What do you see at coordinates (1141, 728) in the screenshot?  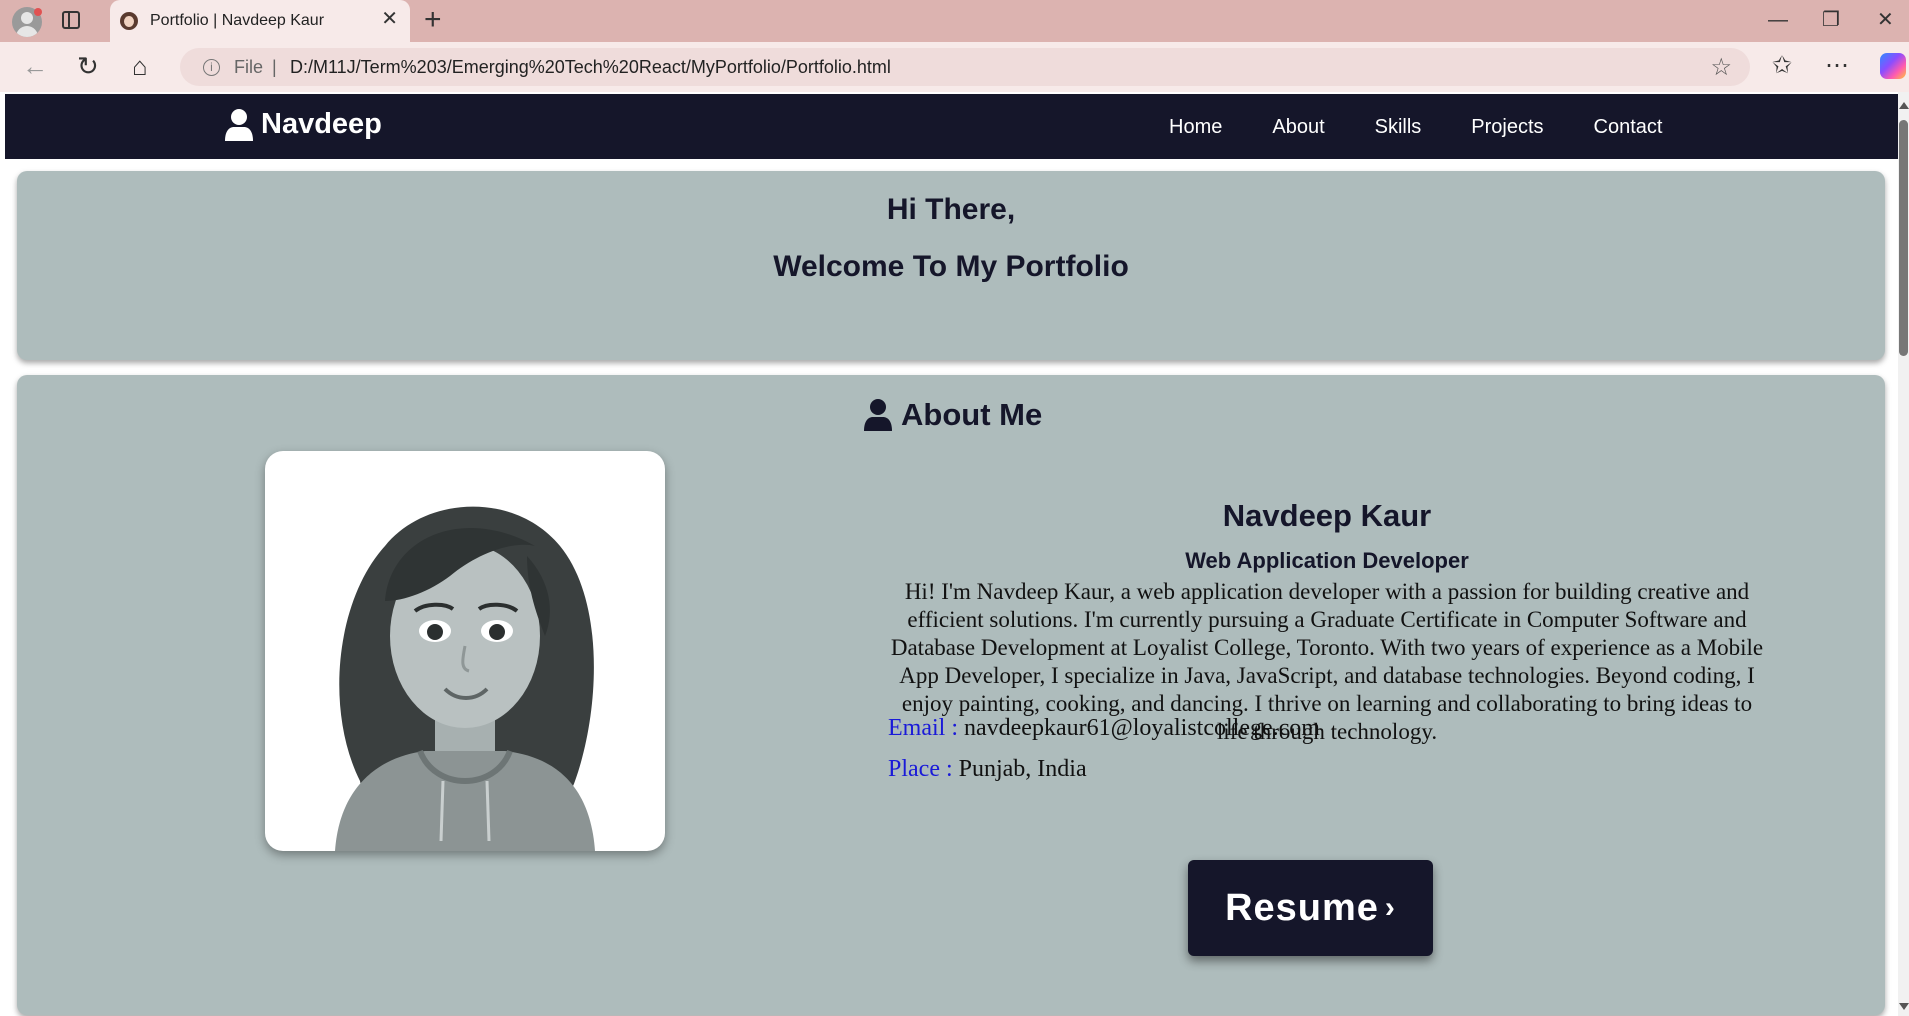 I see `email-value: navdeepkaur61@loyalistcollege.com` at bounding box center [1141, 728].